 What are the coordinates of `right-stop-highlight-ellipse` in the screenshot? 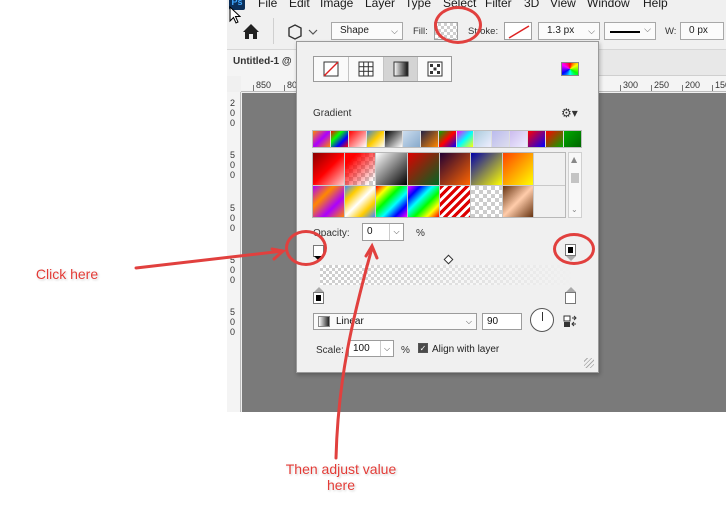 It's located at (574, 249).